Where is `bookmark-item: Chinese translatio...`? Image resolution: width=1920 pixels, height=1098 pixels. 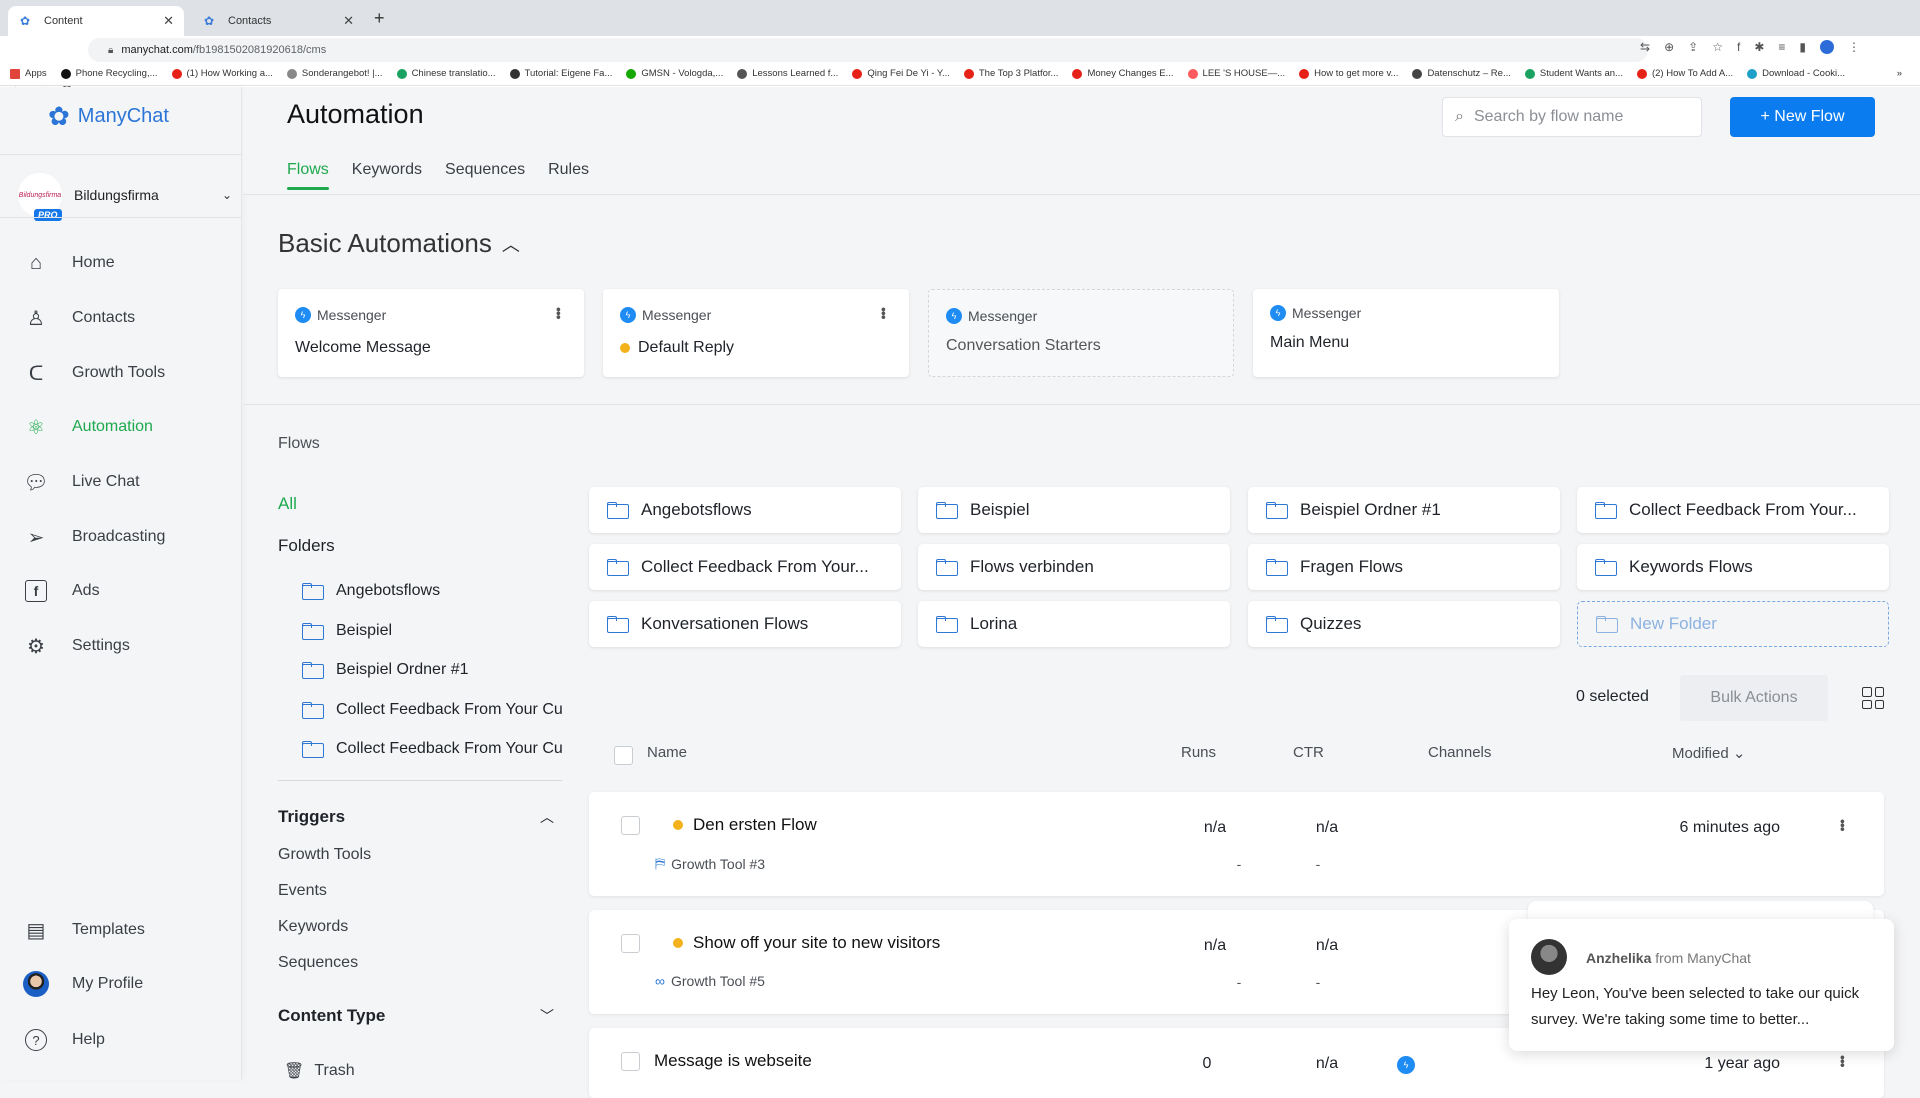
bookmark-item: Chinese translatio... is located at coordinates (446, 73).